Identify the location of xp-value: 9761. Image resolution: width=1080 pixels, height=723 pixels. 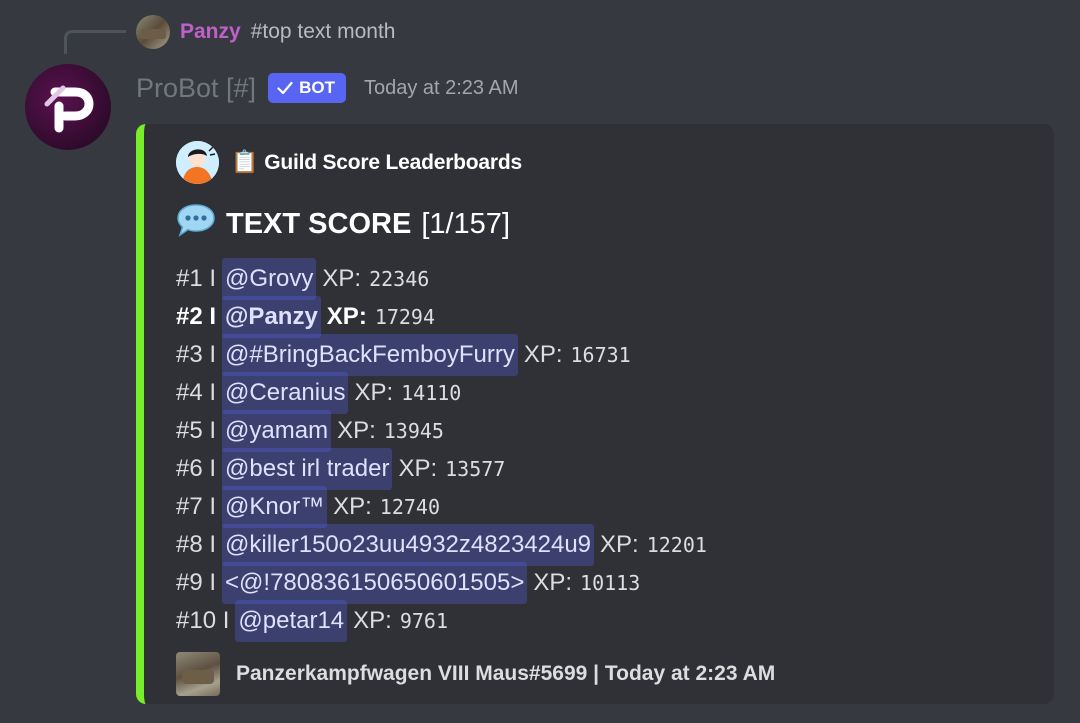
(424, 621).